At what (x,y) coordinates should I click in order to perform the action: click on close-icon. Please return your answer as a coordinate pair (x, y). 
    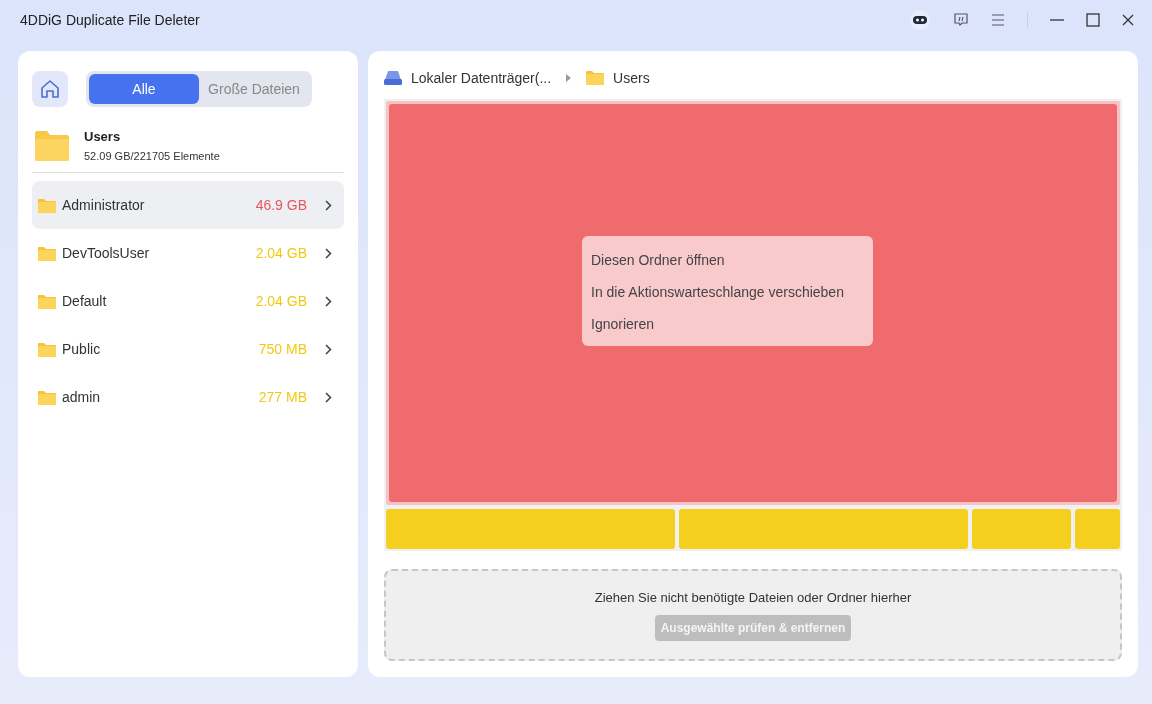
    Looking at the image, I should click on (1128, 20).